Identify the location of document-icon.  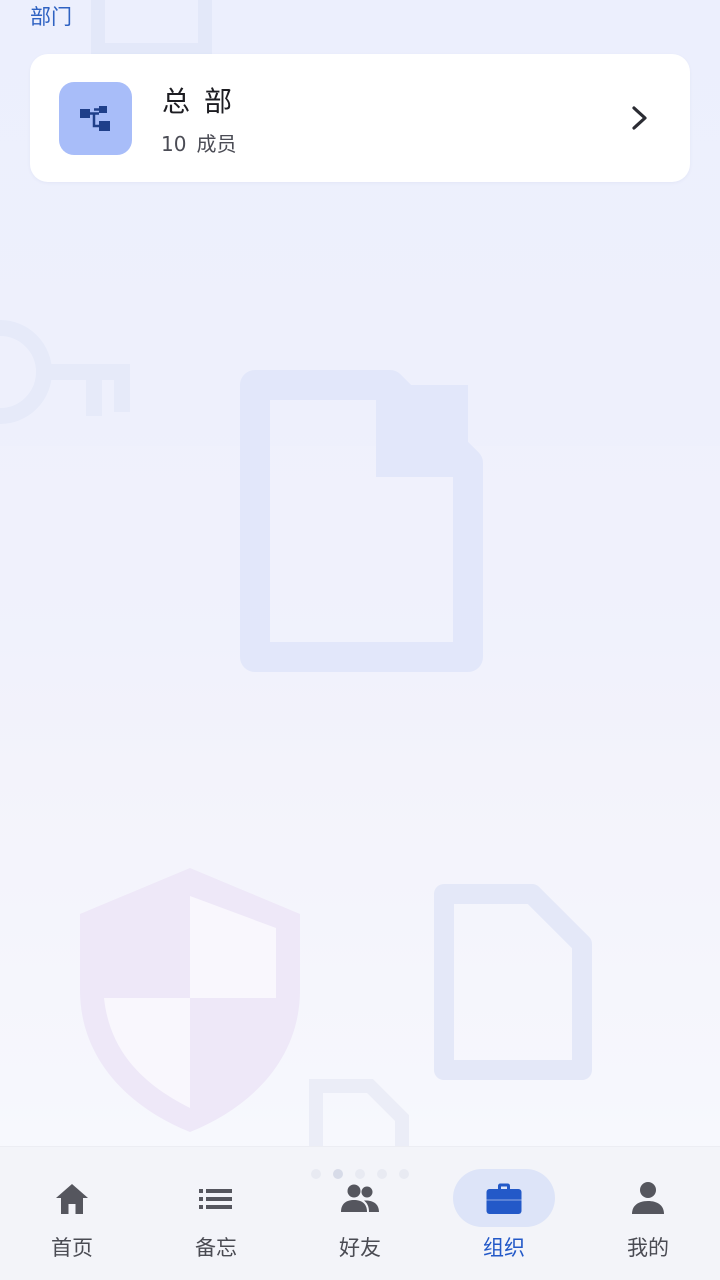
(361, 521).